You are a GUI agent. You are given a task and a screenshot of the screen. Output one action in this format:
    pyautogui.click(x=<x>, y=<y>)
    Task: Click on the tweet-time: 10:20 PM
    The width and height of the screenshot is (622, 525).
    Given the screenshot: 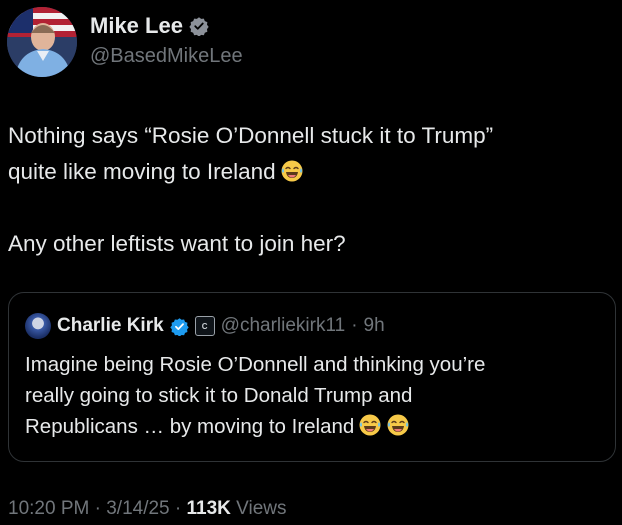 What is the action you would take?
    pyautogui.click(x=48, y=508)
    